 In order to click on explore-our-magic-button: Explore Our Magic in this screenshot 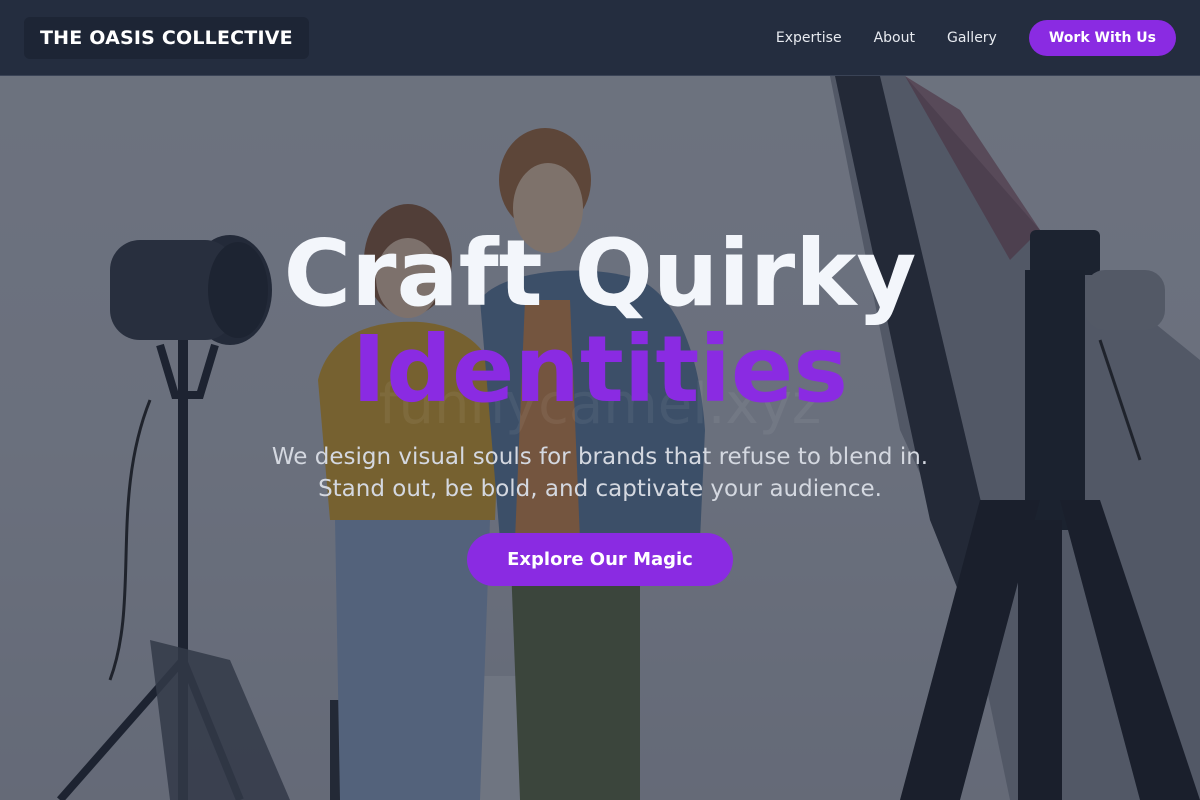, I will do `click(600, 559)`.